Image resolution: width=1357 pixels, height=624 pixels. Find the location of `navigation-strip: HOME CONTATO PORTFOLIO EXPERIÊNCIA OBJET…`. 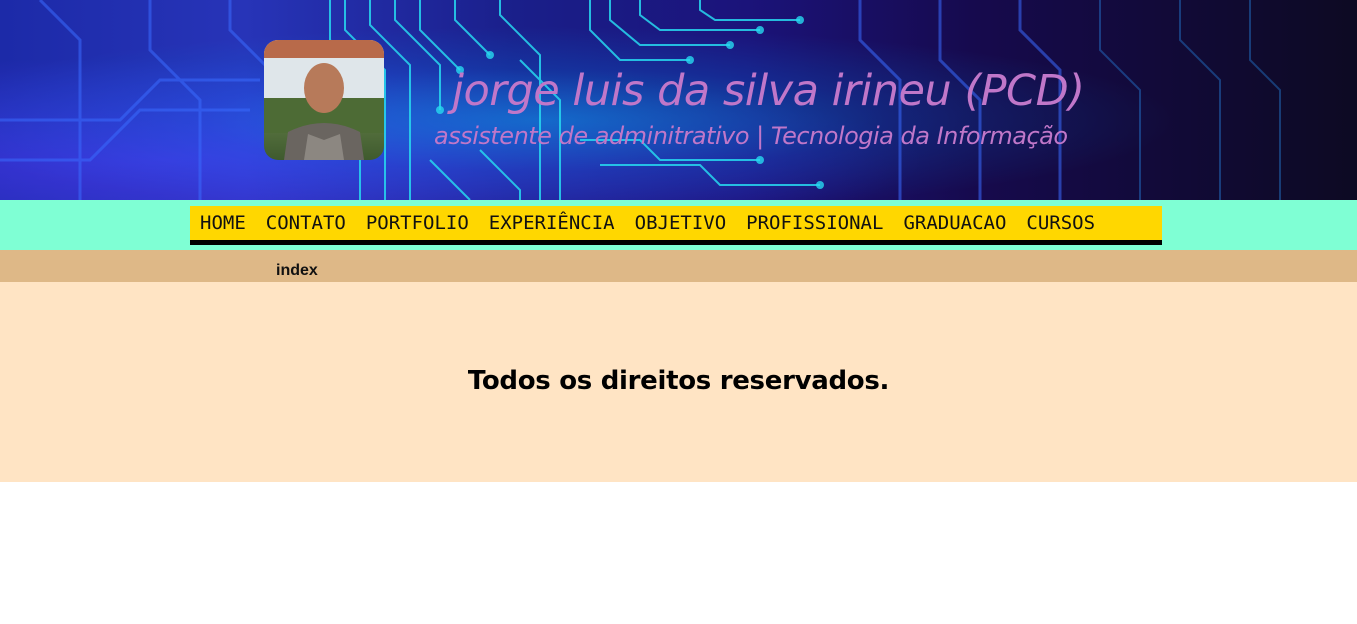

navigation-strip: HOME CONTATO PORTFOLIO EXPERIÊNCIA OBJET… is located at coordinates (678, 225).